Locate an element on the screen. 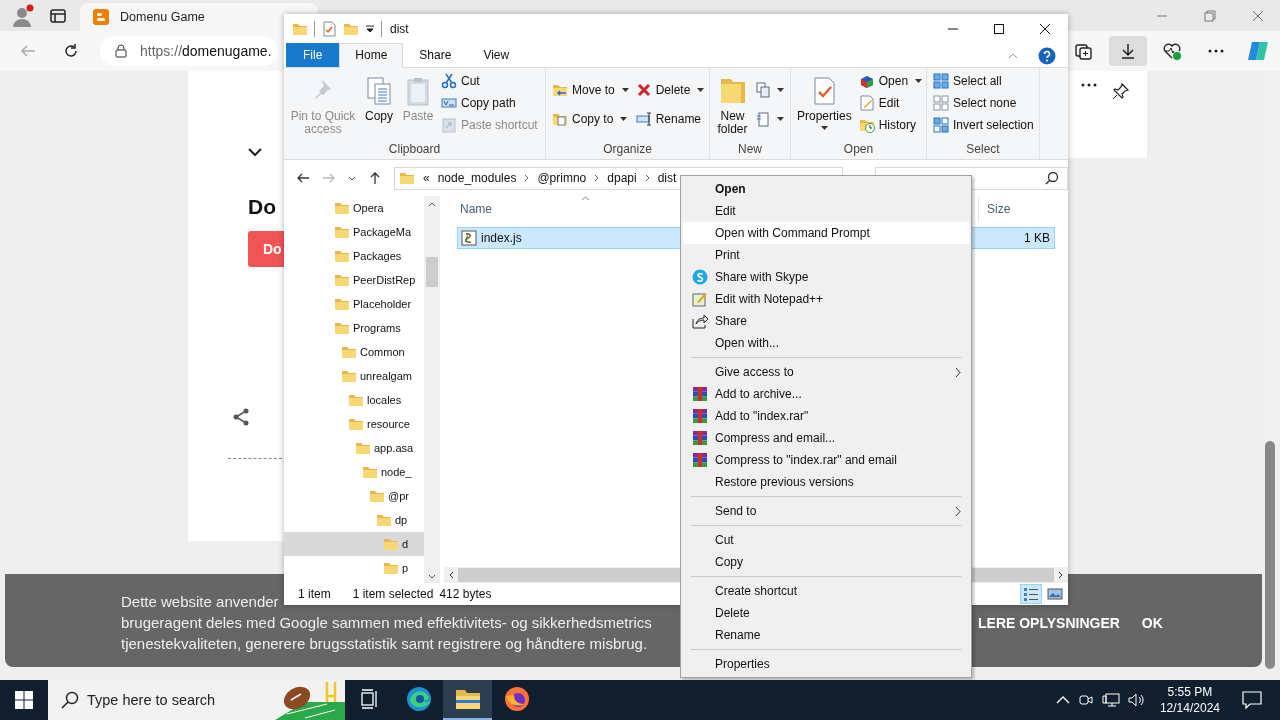  browser-tab: Domenu Game is located at coordinates (199, 17).